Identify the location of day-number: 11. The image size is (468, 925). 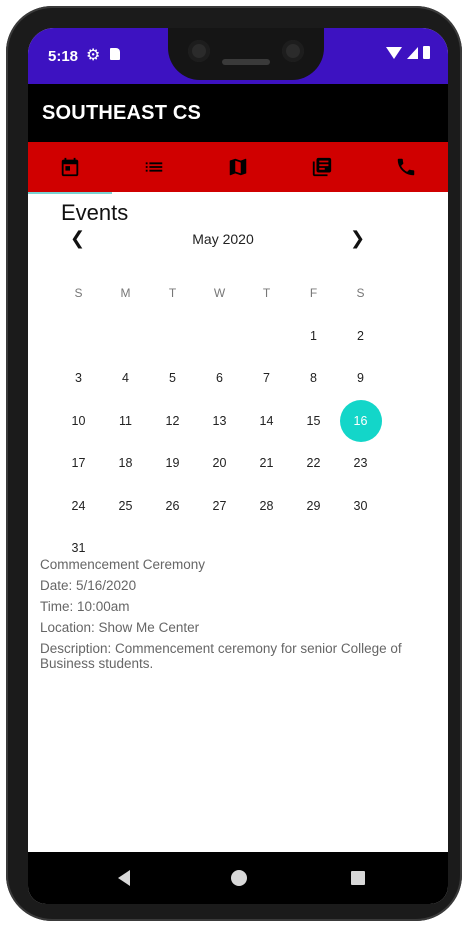
(125, 420).